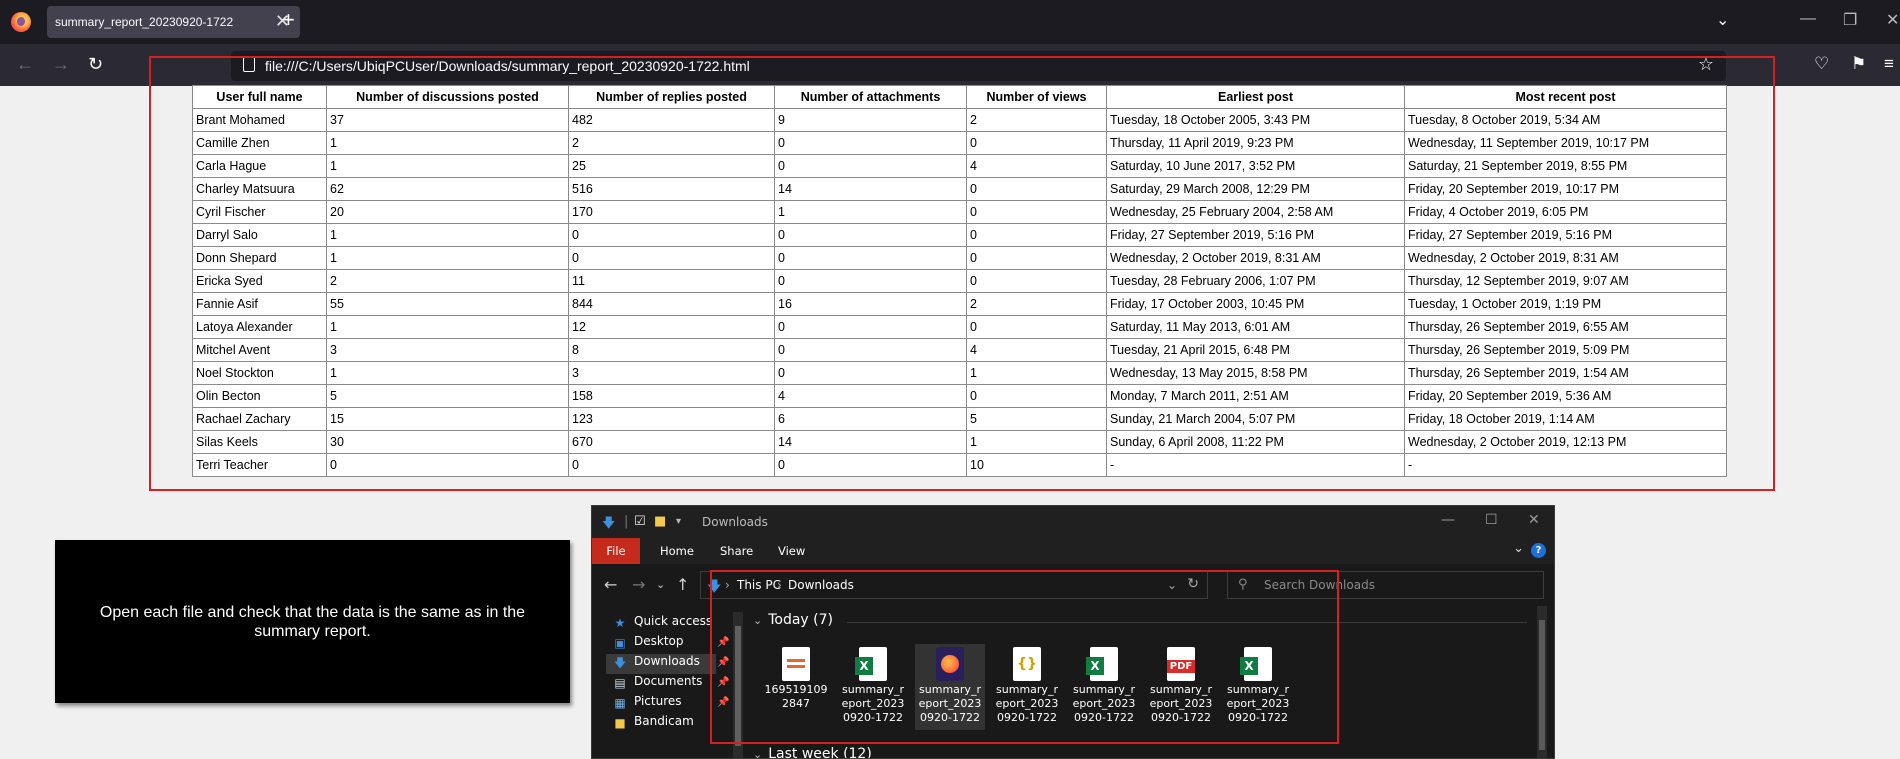 The width and height of the screenshot is (1900, 759). I want to click on explorer-ribbon: File Home Share View ⌄ ?, so click(1073, 551).